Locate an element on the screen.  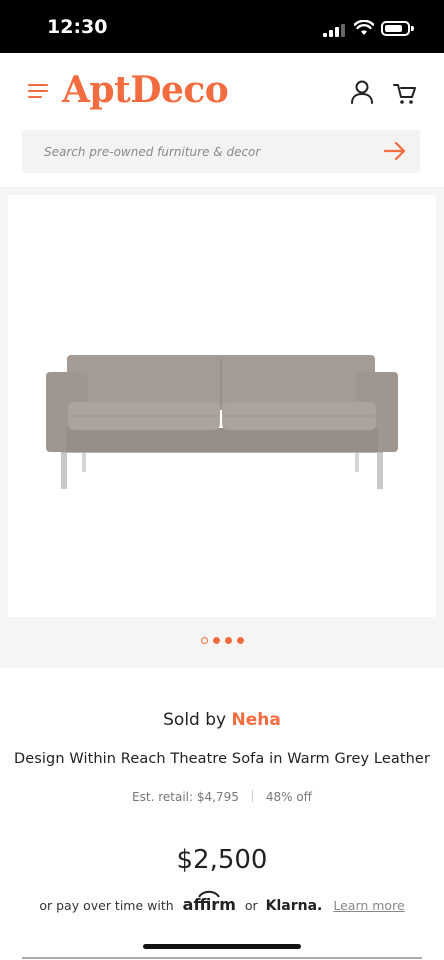
affirm-arc-icon is located at coordinates (208, 894).